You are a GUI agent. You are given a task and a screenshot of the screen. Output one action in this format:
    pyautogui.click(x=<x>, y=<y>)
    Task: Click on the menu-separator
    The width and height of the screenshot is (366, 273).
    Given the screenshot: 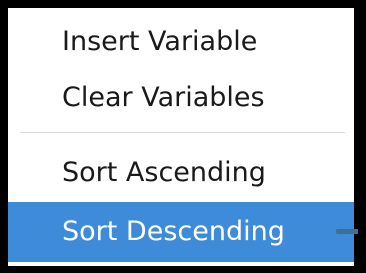 What is the action you would take?
    pyautogui.click(x=182, y=132)
    